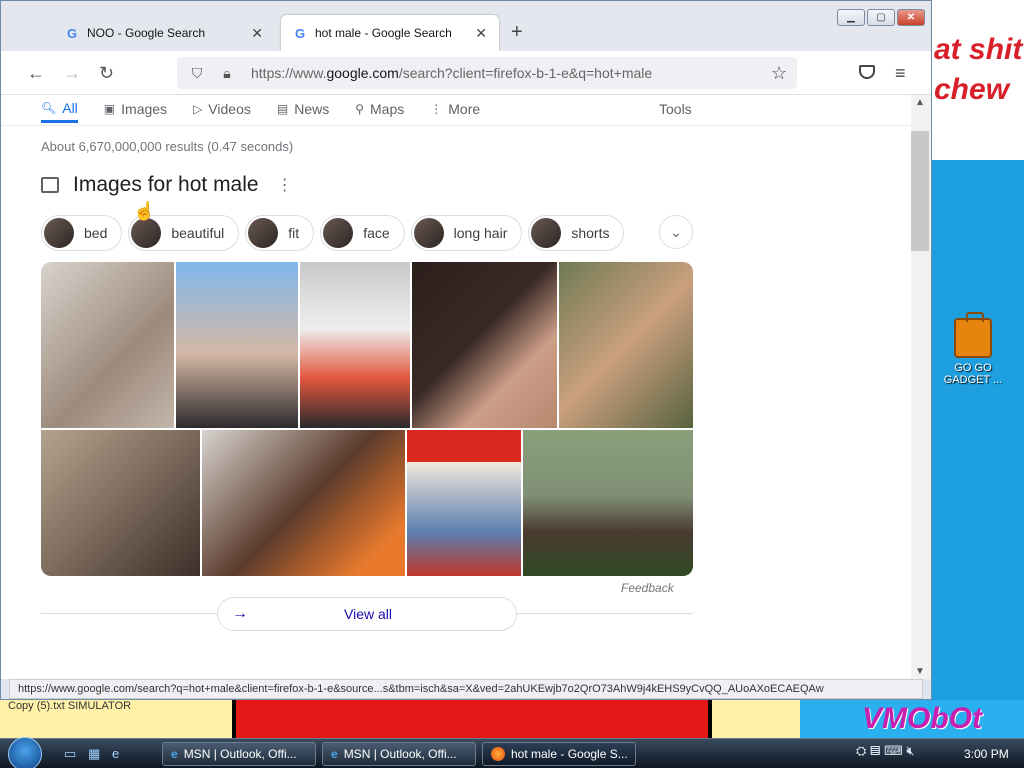  Describe the element at coordinates (303, 109) in the screenshot. I see `tab-news: ▤ News` at that location.